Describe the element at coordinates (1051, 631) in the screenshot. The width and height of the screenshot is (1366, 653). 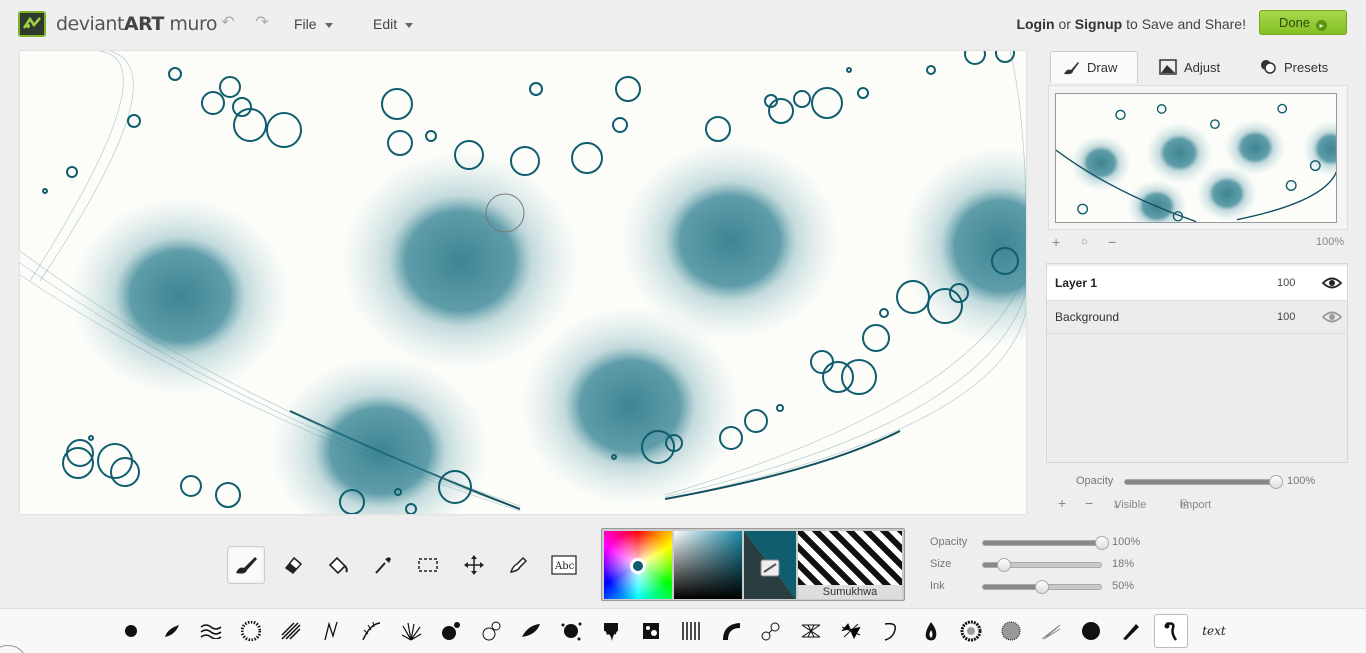
I see `brush-streak-icon` at that location.